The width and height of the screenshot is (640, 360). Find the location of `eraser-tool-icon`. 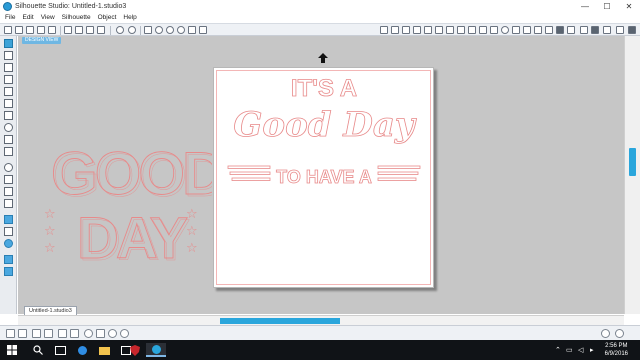

eraser-tool-icon is located at coordinates (8, 167).